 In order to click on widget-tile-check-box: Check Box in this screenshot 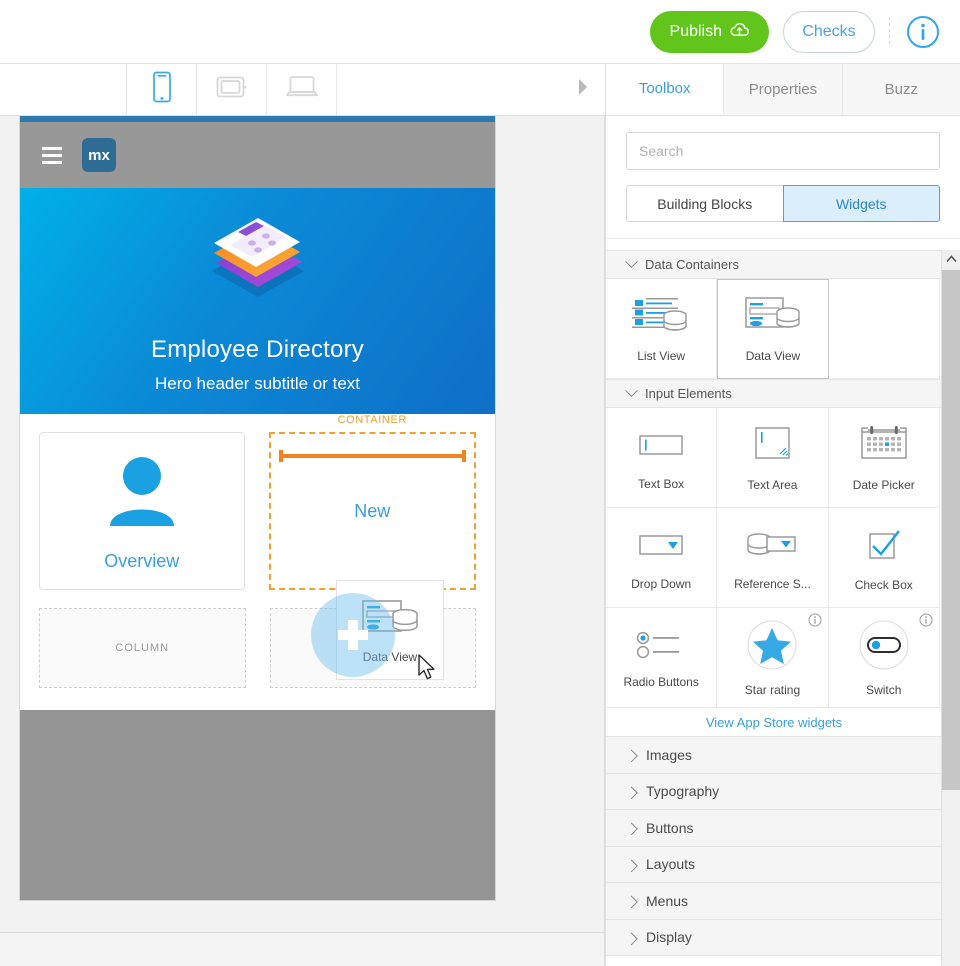, I will do `click(884, 558)`.